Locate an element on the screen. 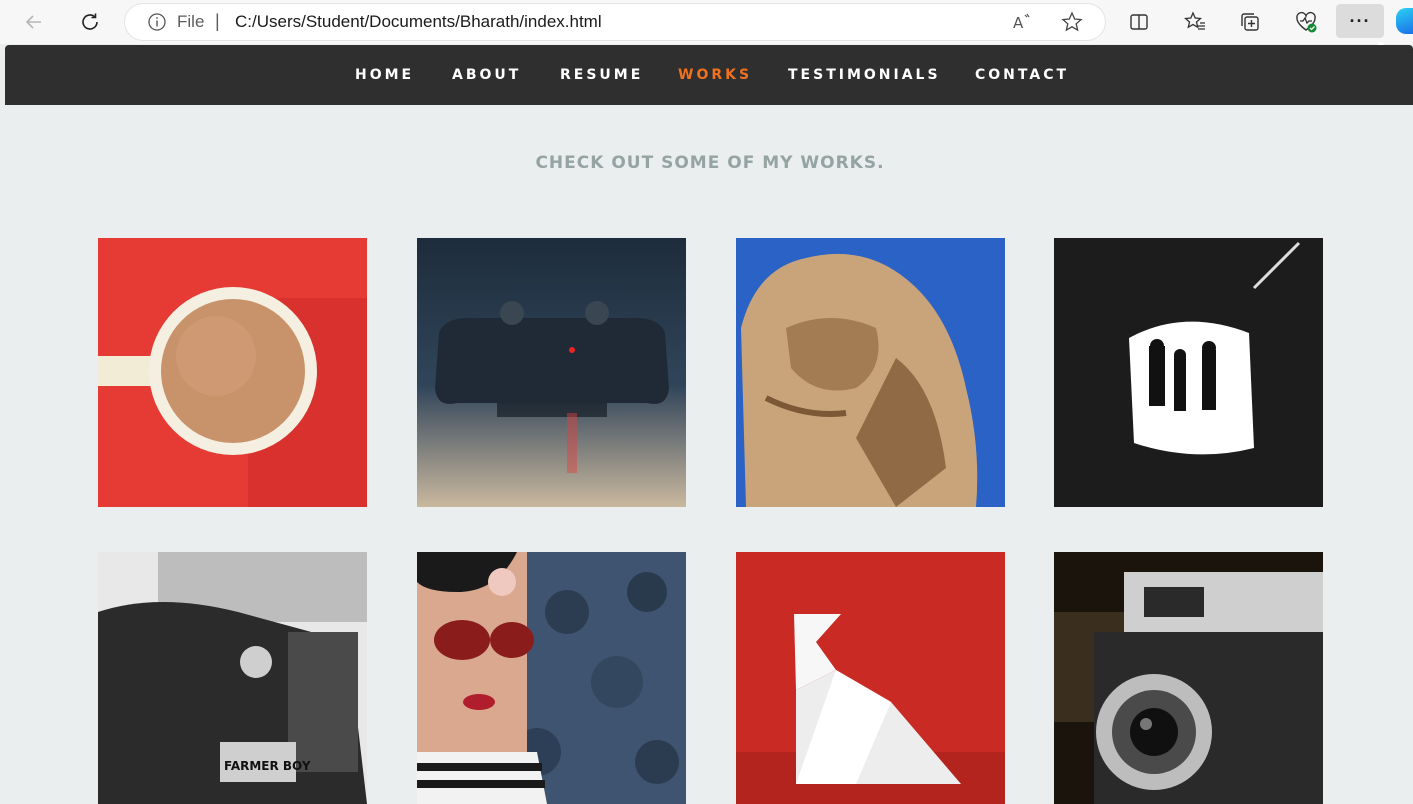 This screenshot has height=804, width=1413. portfolio-item-woman-sunglasses is located at coordinates (551, 678).